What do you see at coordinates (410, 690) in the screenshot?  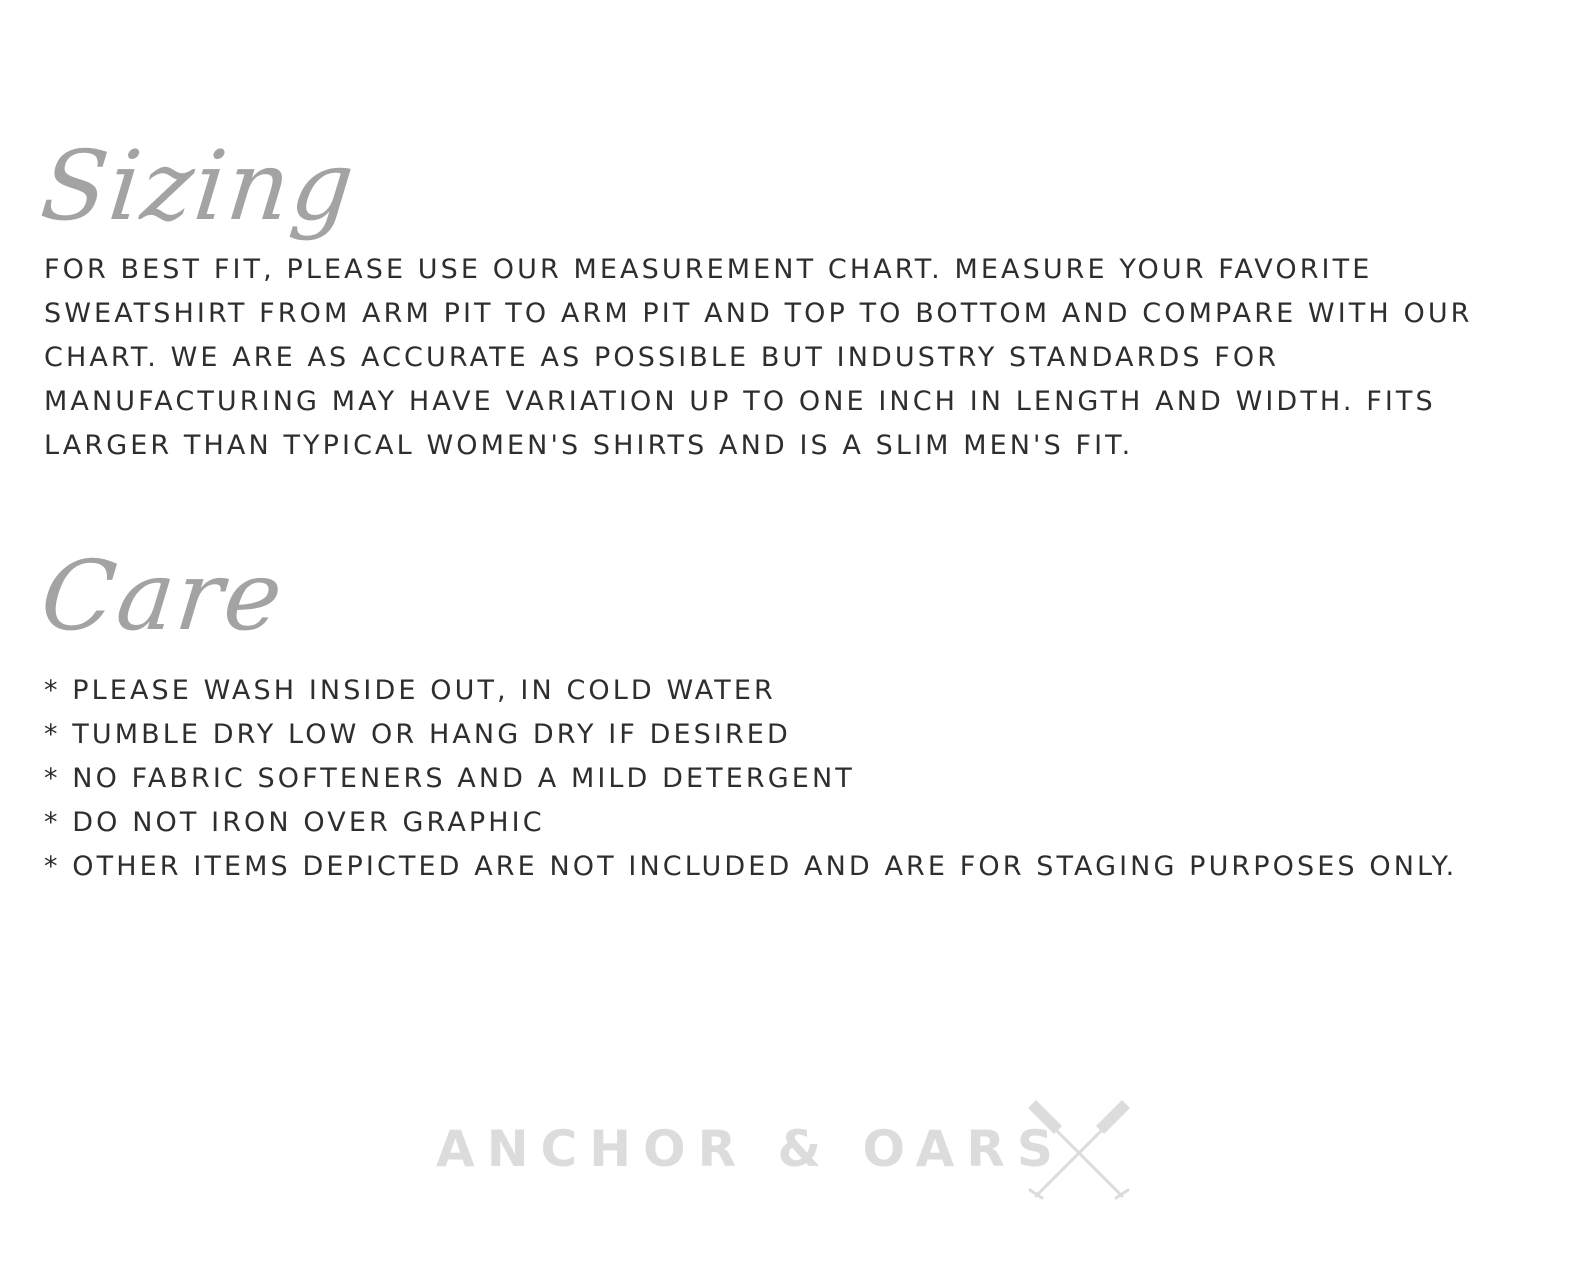 I see `care-item: * PLEASE WASH INSIDE OUT, IN COLD WATER` at bounding box center [410, 690].